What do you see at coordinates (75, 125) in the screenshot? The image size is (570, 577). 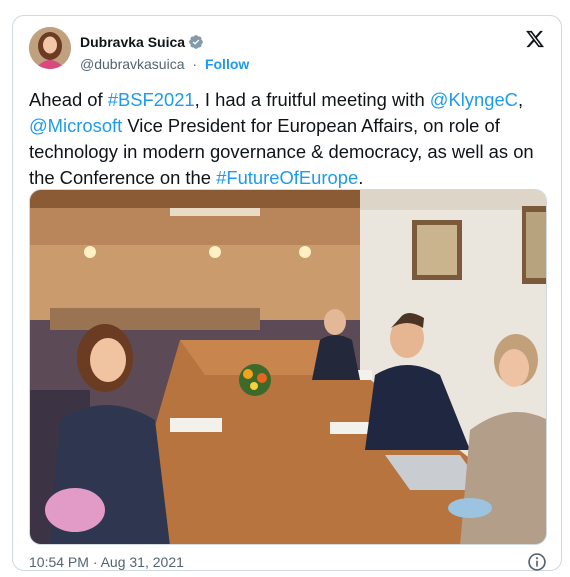 I see `tweet-link: @Microsoft` at bounding box center [75, 125].